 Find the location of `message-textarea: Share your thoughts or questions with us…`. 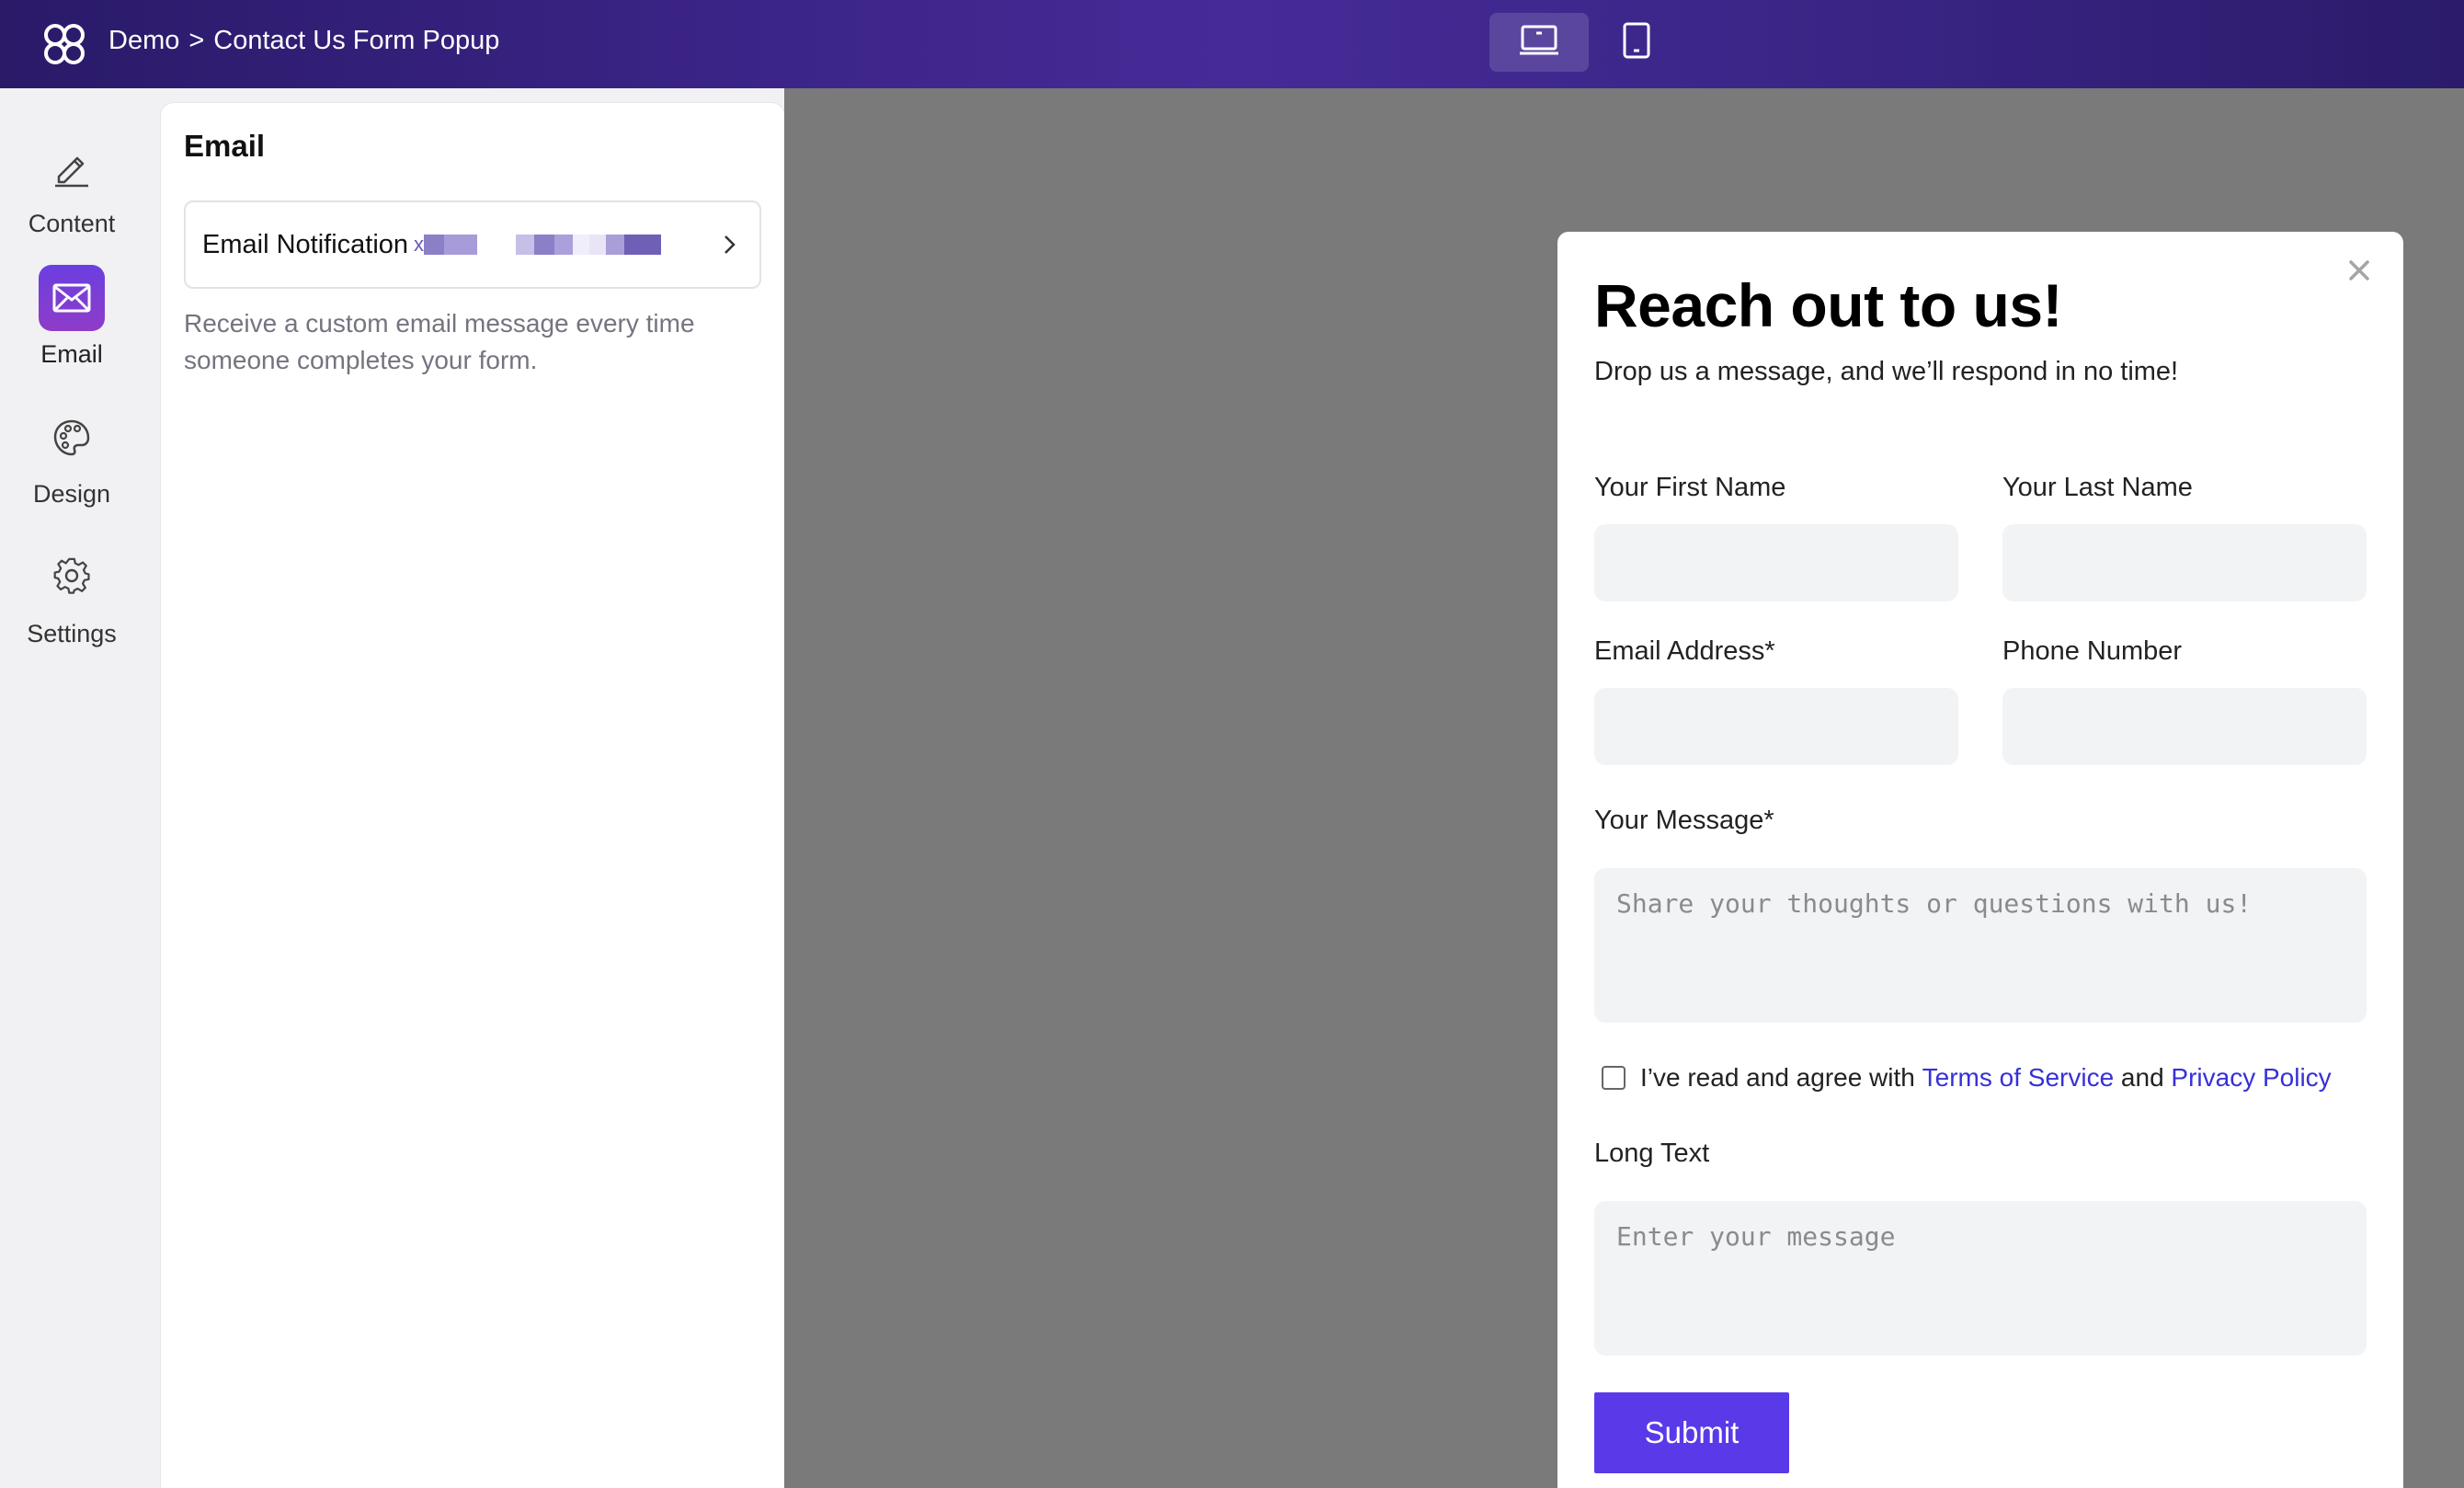

message-textarea: Share your thoughts or questions with us… is located at coordinates (1980, 945).